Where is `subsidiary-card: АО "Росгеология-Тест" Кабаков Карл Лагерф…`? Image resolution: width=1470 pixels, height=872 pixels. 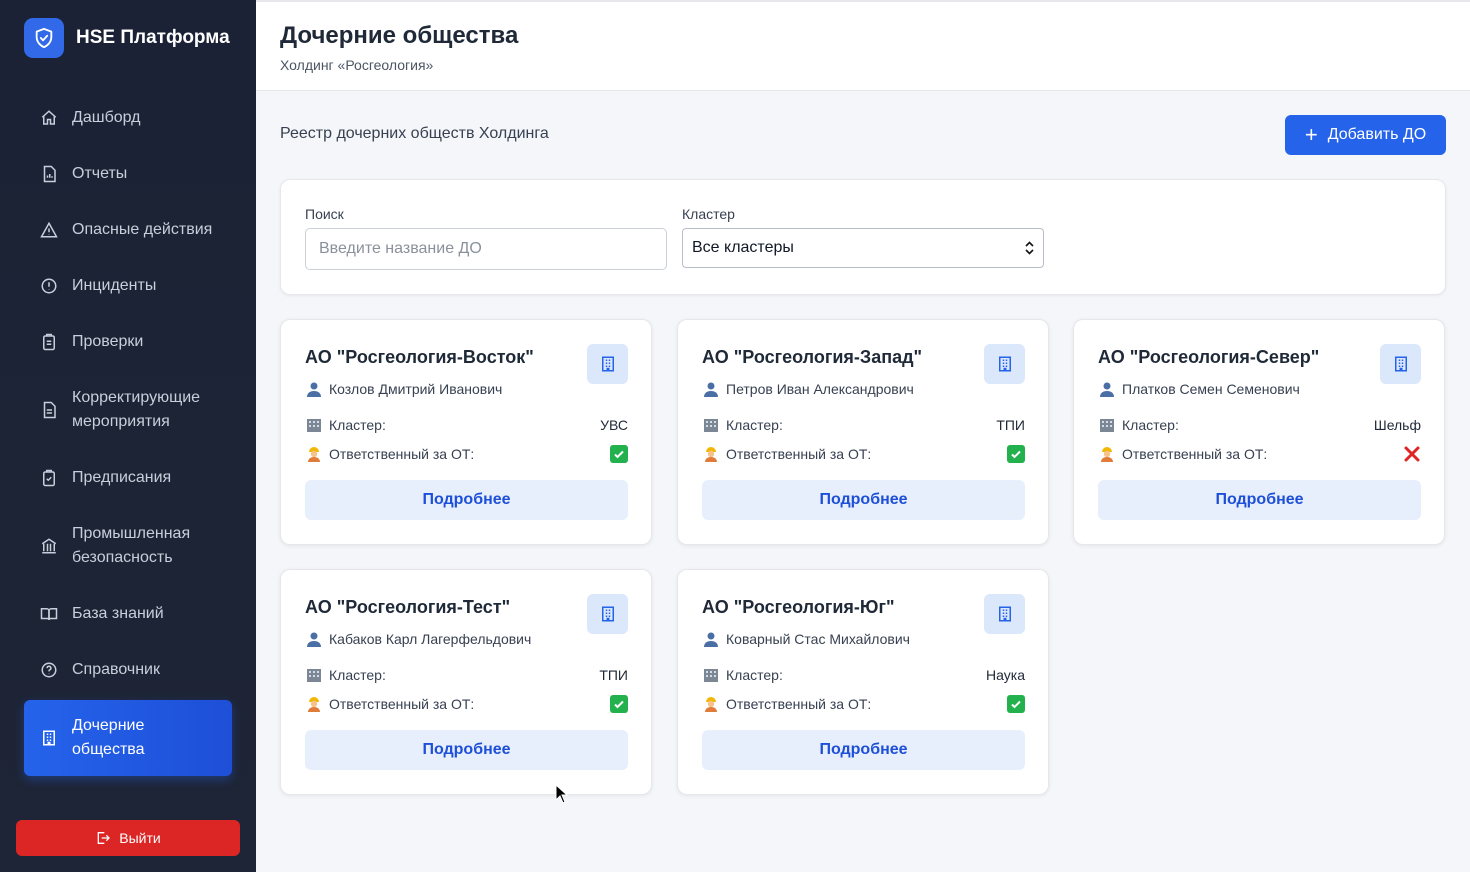 subsidiary-card: АО "Росгеология-Тест" Кабаков Карл Лагерф… is located at coordinates (466, 682).